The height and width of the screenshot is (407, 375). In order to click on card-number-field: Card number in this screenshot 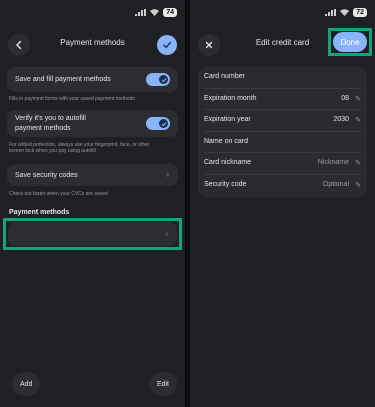, I will do `click(282, 78)`.